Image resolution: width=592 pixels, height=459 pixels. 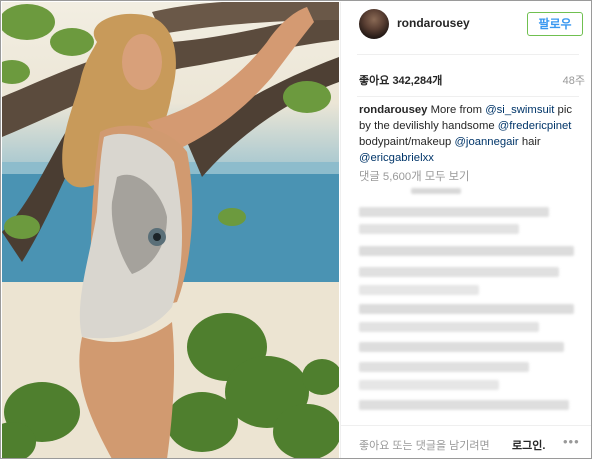 I want to click on post-footer: 좋아요 또는 댓글을 남기려면 로그인. •••, so click(x=466, y=441).